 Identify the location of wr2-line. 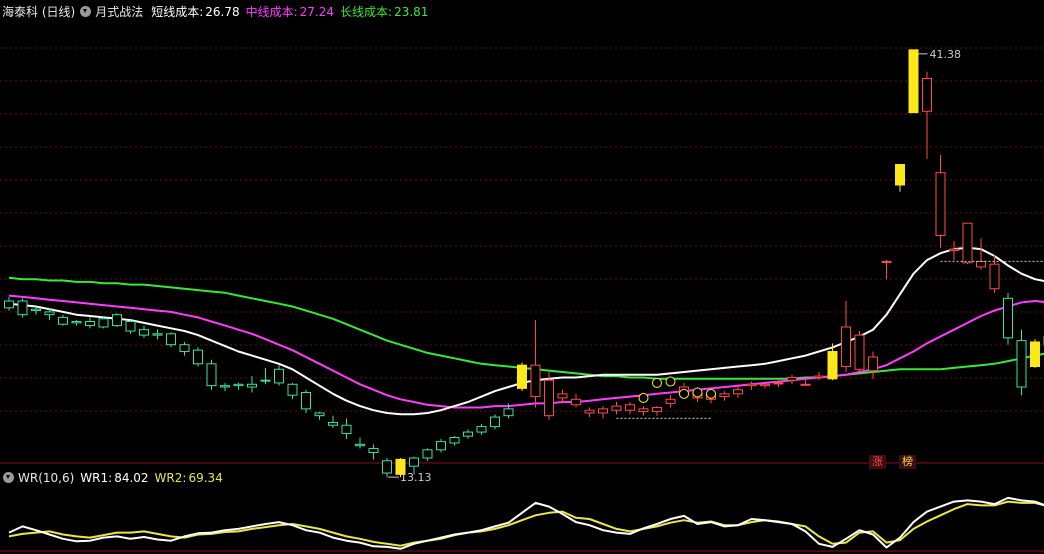
(526, 523).